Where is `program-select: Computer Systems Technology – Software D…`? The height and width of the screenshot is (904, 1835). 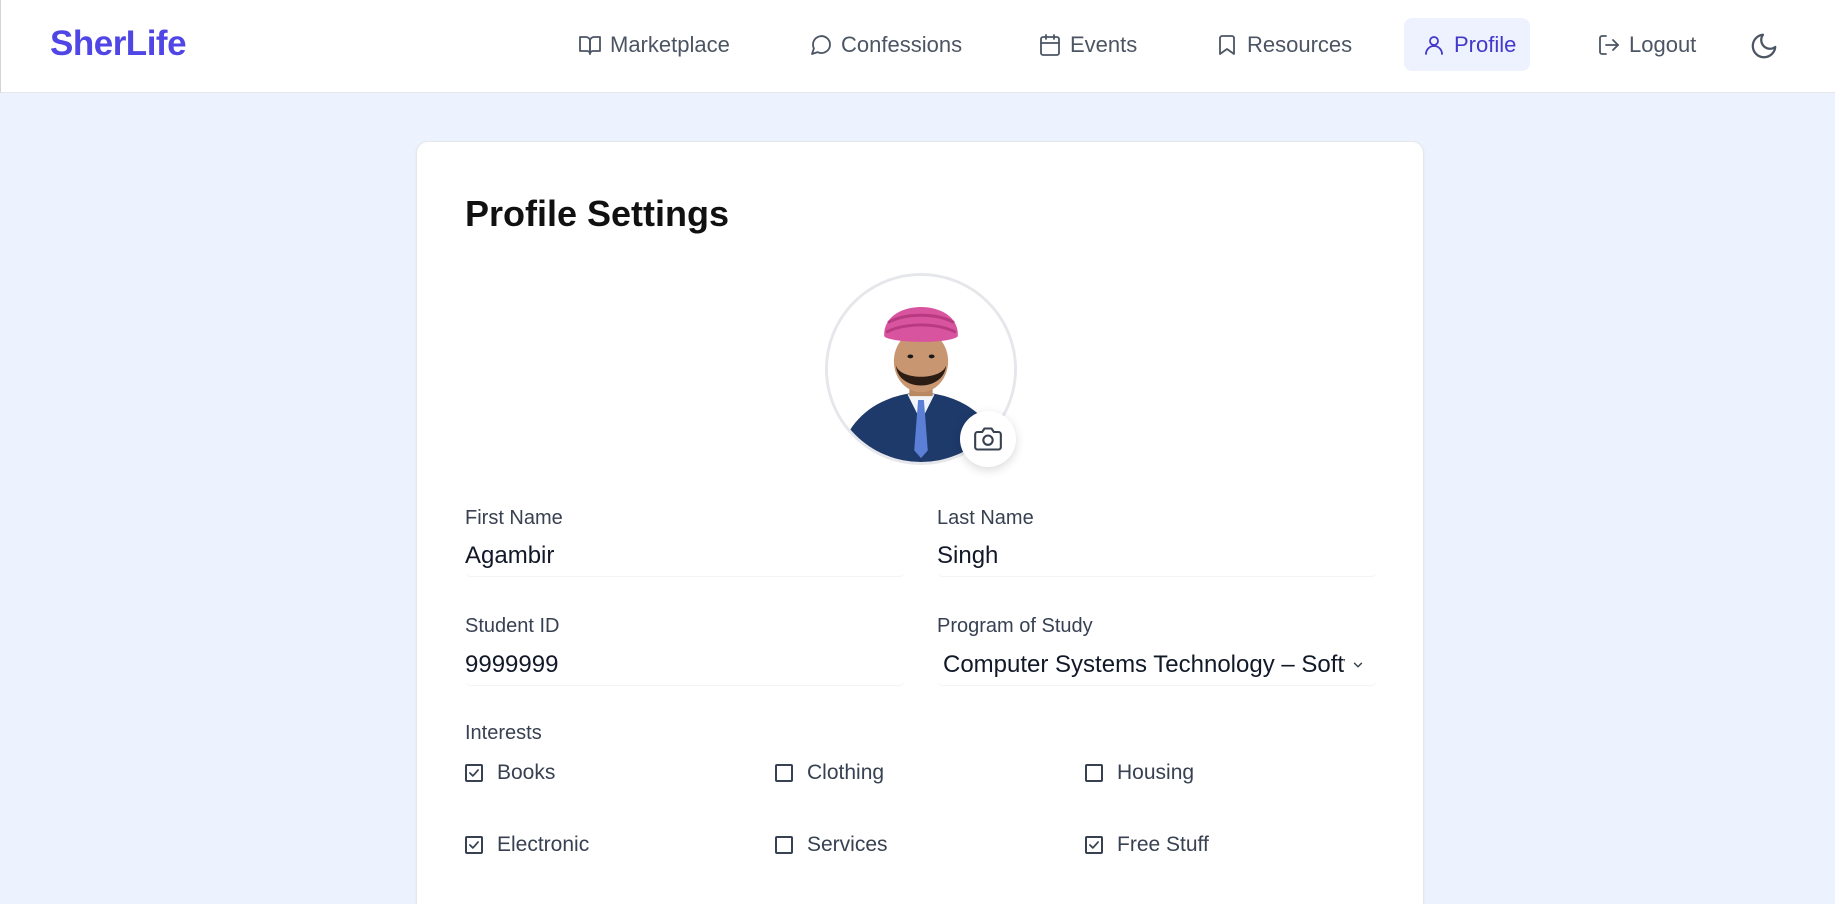 program-select: Computer Systems Technology – Software D… is located at coordinates (1157, 665).